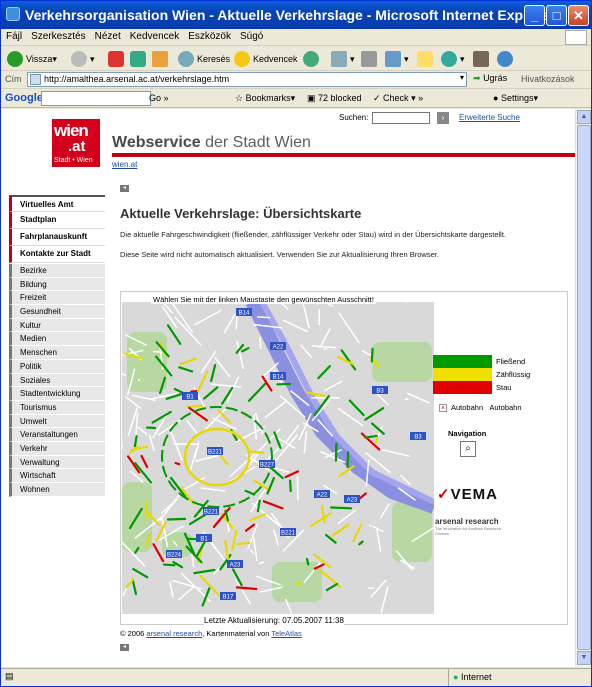  Describe the element at coordinates (96, 98) in the screenshot. I see `google-search-input` at that location.